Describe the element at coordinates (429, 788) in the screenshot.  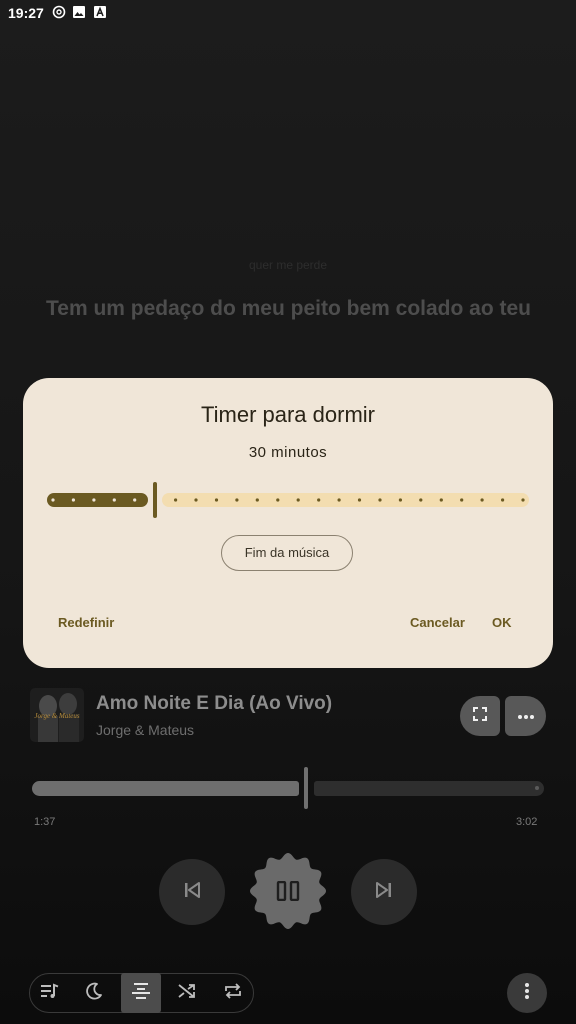
I see `seek-bar-remaining` at that location.